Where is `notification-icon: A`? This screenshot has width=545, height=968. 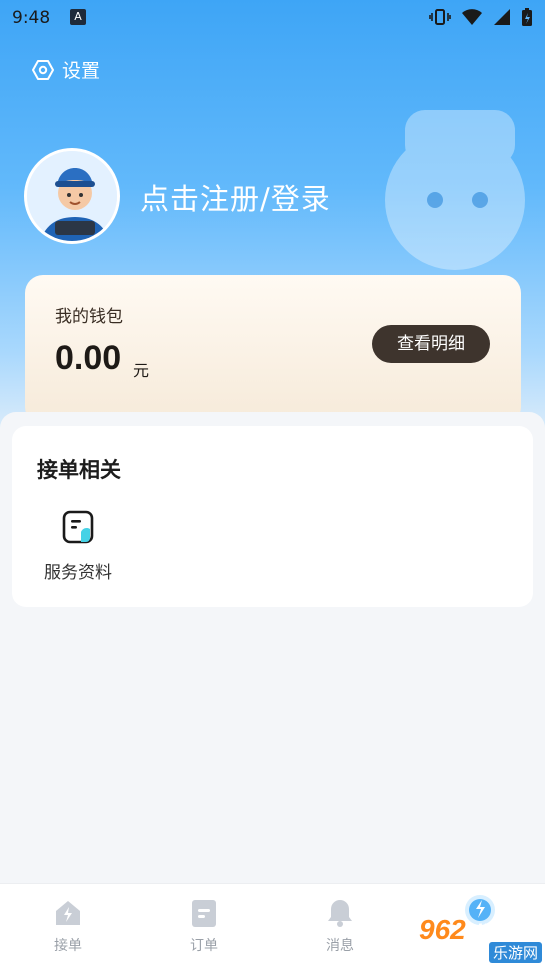 notification-icon: A is located at coordinates (78, 17).